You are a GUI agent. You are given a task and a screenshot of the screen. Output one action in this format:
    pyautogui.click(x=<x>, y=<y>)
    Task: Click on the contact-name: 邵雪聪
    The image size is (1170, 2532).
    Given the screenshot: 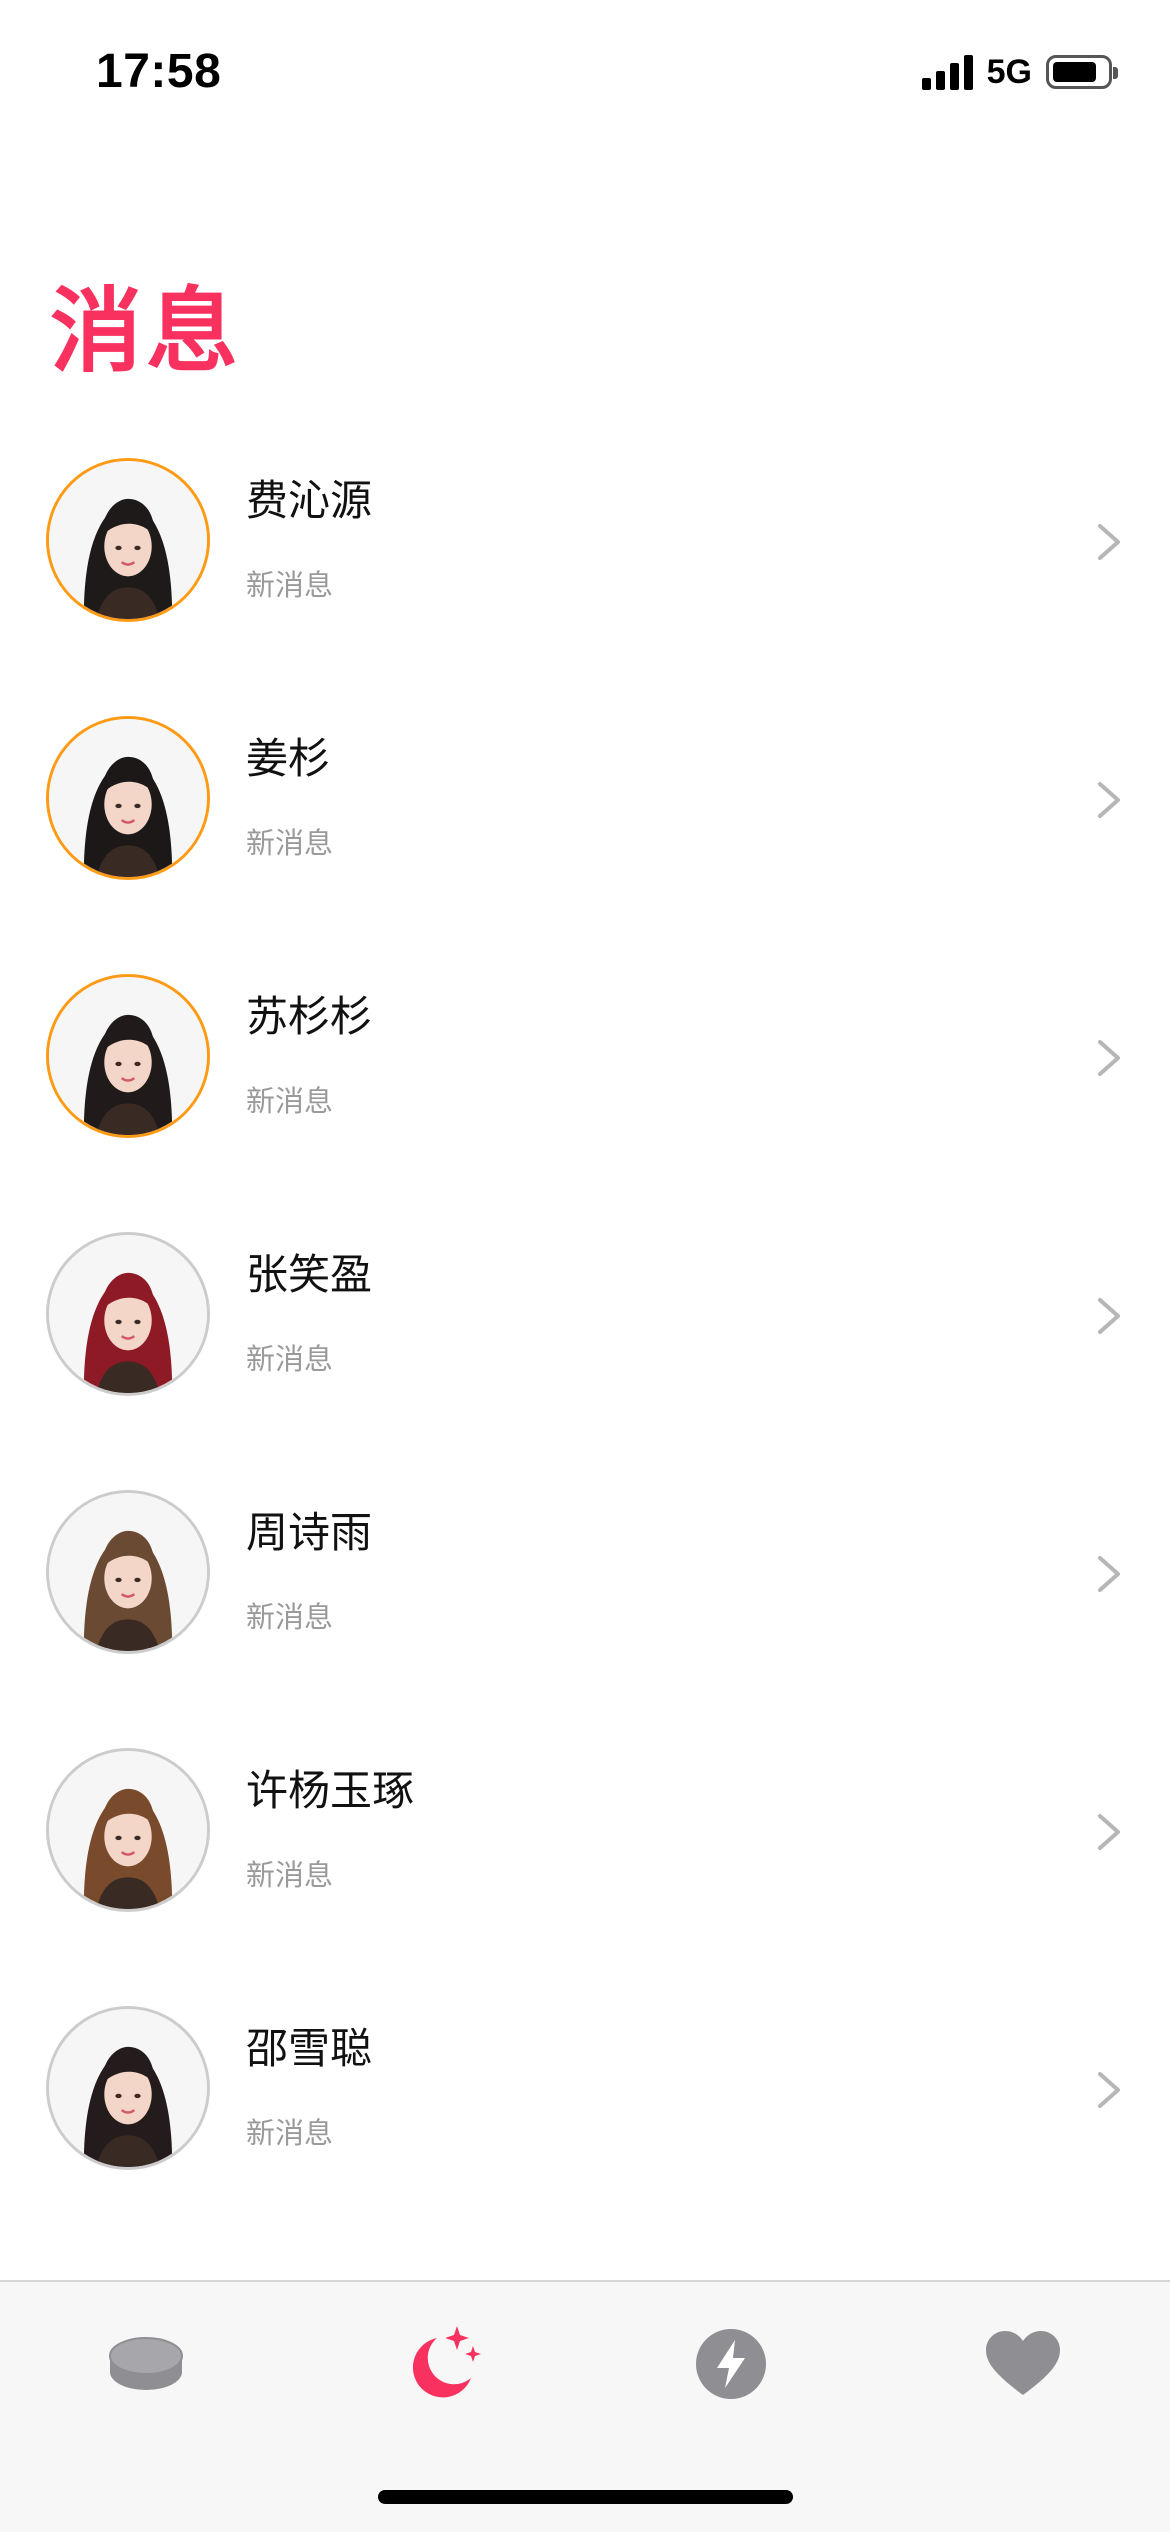 What is the action you would take?
    pyautogui.click(x=309, y=2048)
    